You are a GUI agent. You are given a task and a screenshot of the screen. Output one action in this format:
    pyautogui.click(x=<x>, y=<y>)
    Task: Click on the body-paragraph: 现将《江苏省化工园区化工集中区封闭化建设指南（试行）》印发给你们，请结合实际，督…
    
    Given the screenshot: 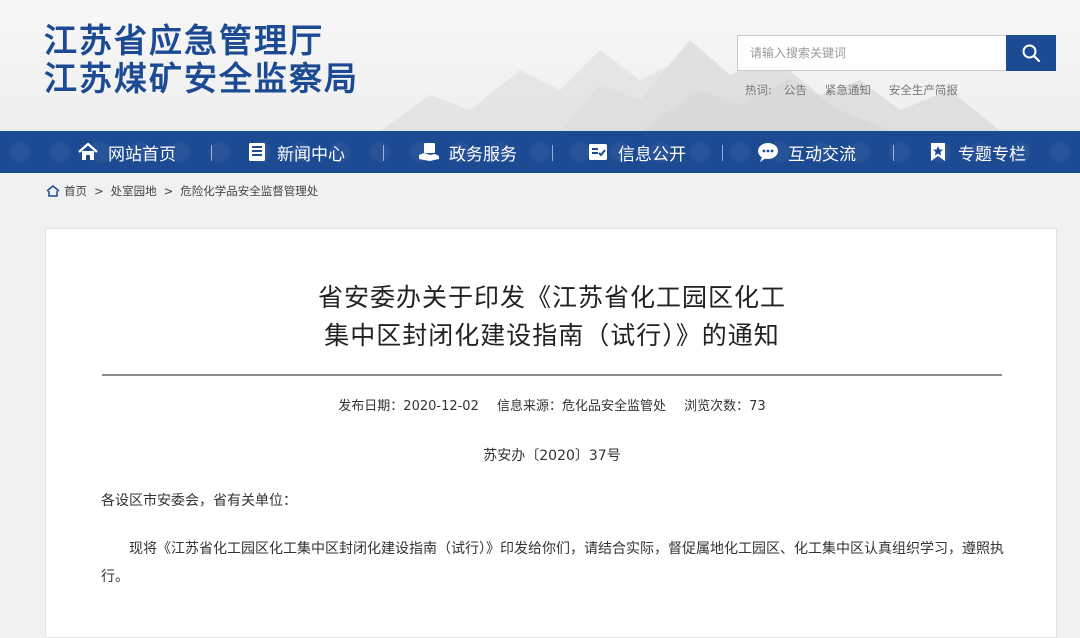 What is the action you would take?
    pyautogui.click(x=552, y=563)
    